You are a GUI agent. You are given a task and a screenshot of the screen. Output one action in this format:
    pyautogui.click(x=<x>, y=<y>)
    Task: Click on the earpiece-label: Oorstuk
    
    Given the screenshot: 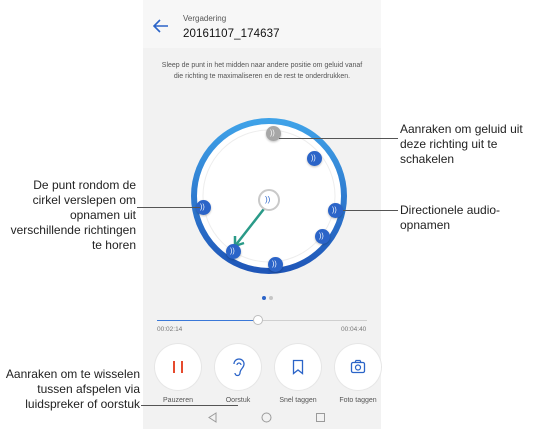 What is the action you would take?
    pyautogui.click(x=238, y=400)
    